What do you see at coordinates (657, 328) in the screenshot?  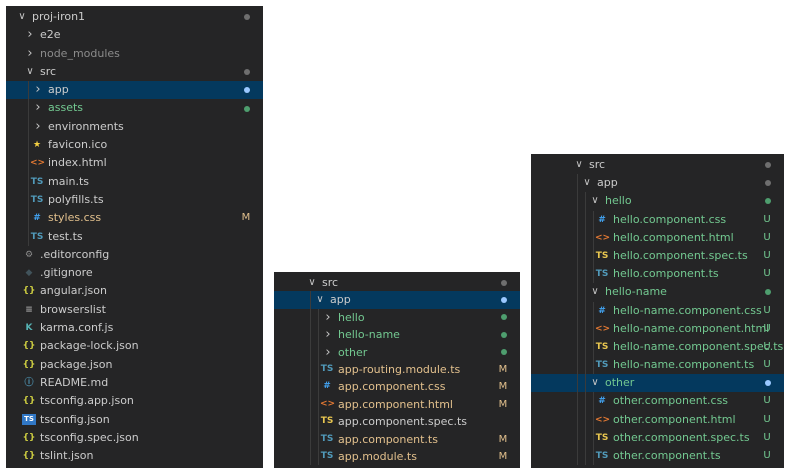 I see `file-row: <> hello-name.component.html U` at bounding box center [657, 328].